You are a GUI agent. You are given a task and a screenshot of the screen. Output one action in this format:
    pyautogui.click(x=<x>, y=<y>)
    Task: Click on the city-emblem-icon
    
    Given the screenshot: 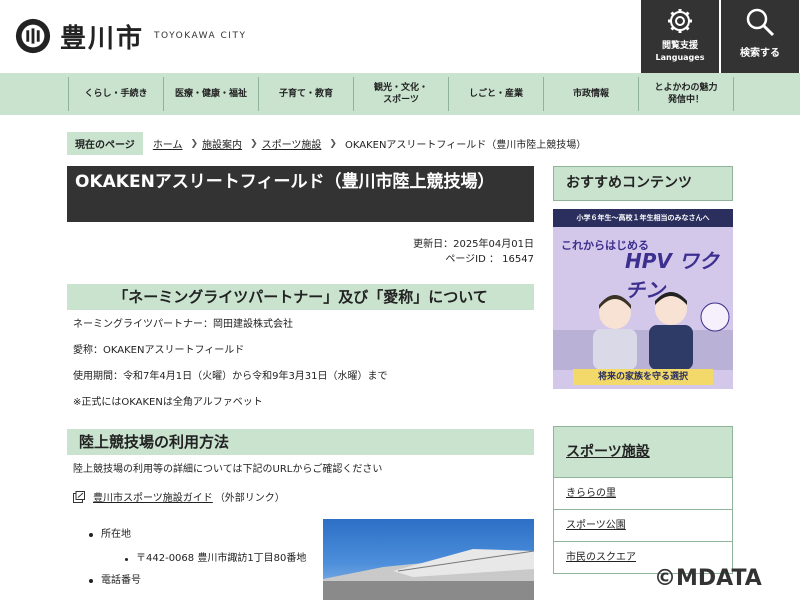 What is the action you would take?
    pyautogui.click(x=33, y=36)
    